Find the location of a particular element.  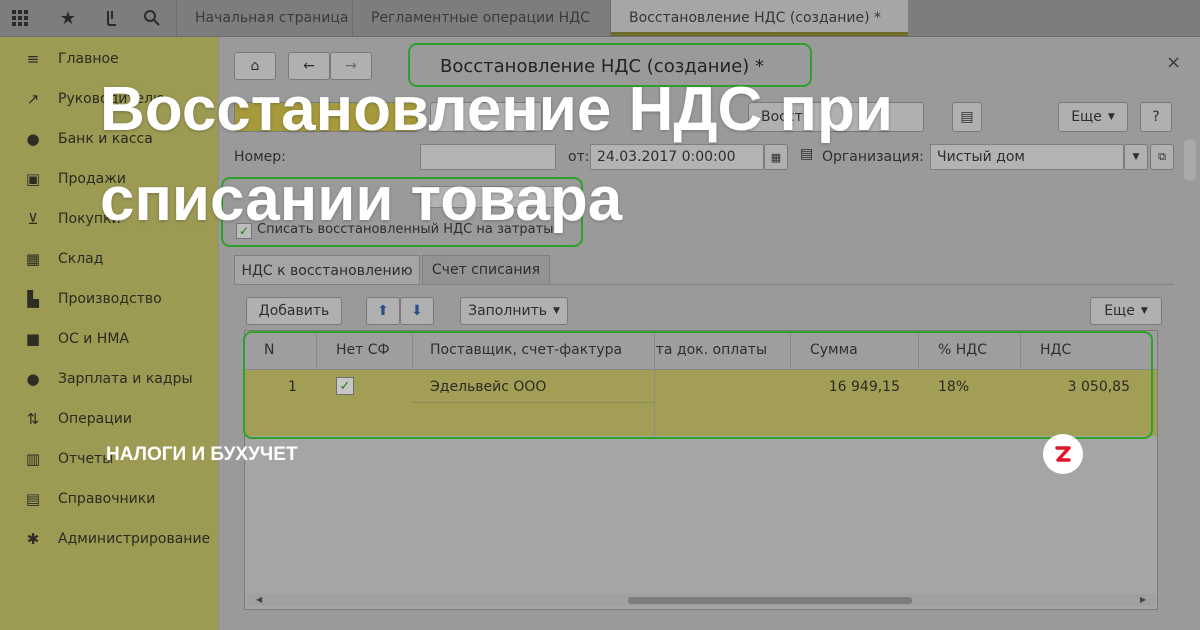

sidebar-item-admin: ✱ Администрирование is located at coordinates (109, 539).